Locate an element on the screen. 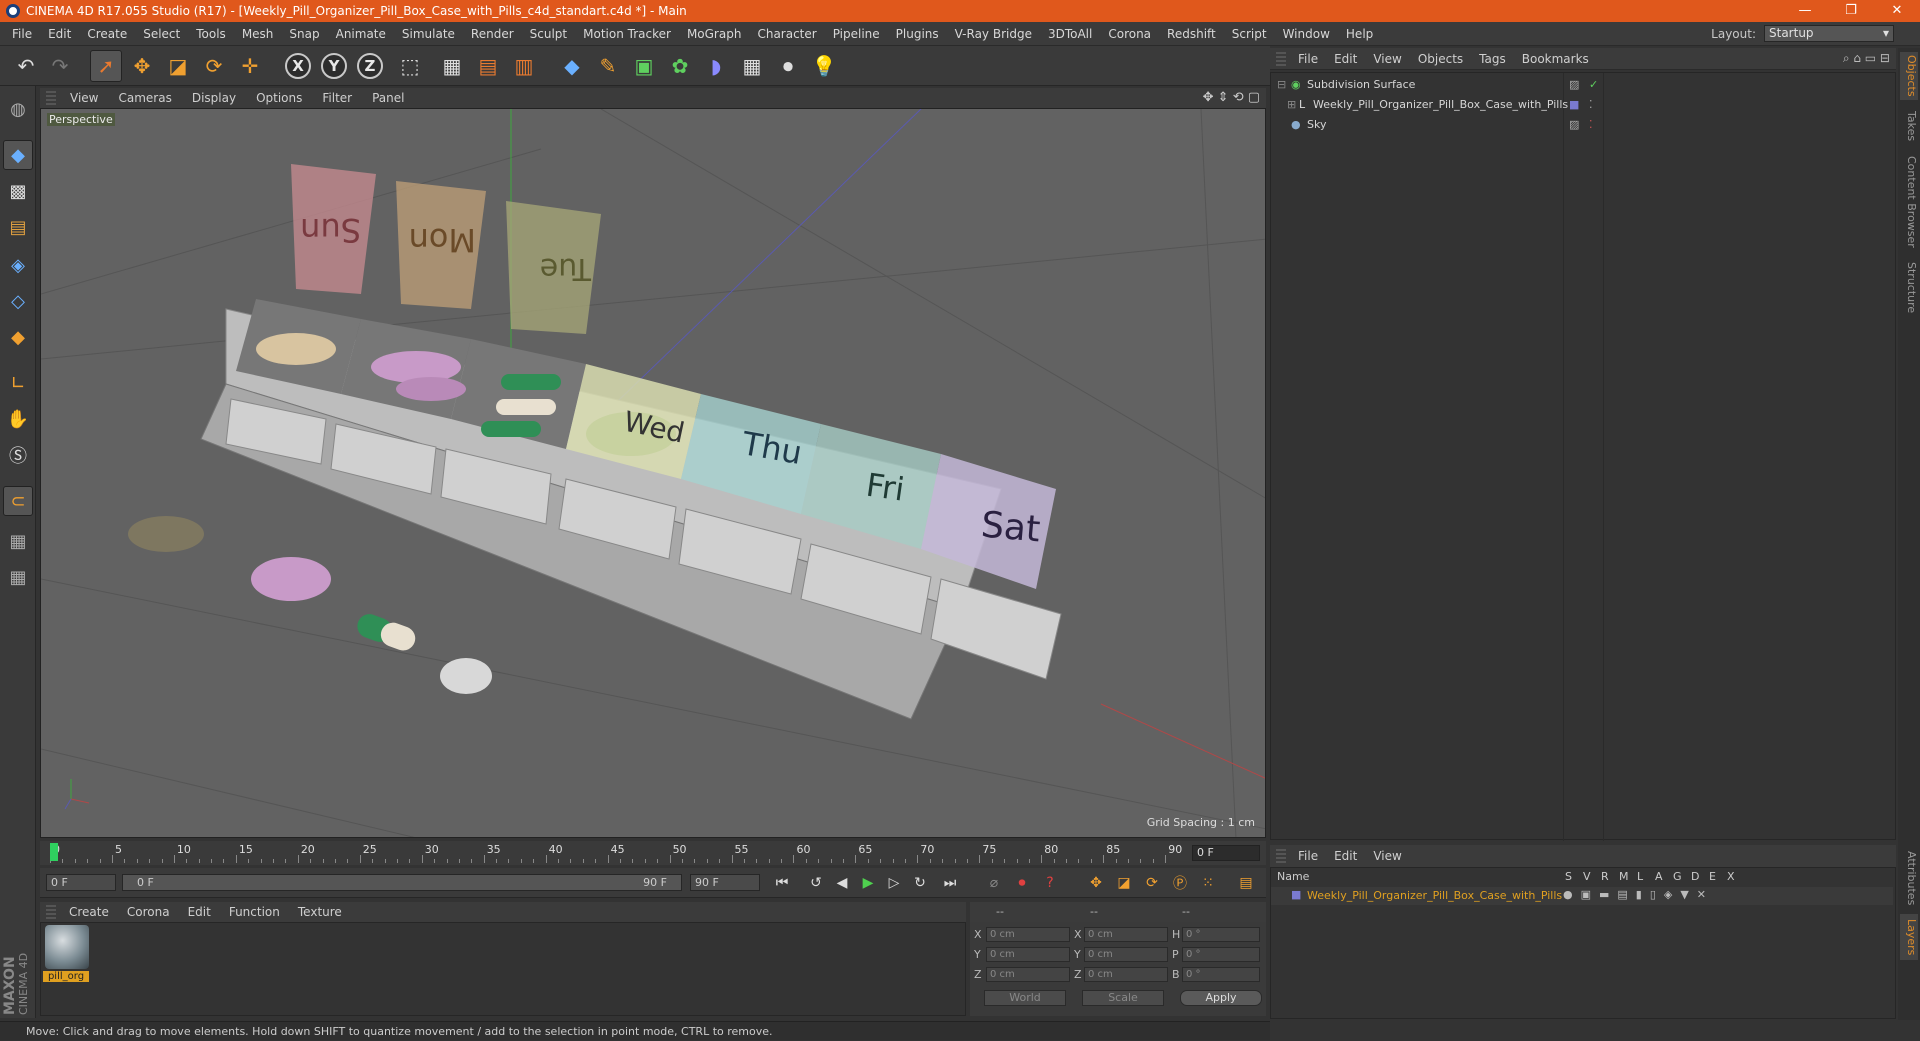  scale-icon: ◪ is located at coordinates (178, 66).